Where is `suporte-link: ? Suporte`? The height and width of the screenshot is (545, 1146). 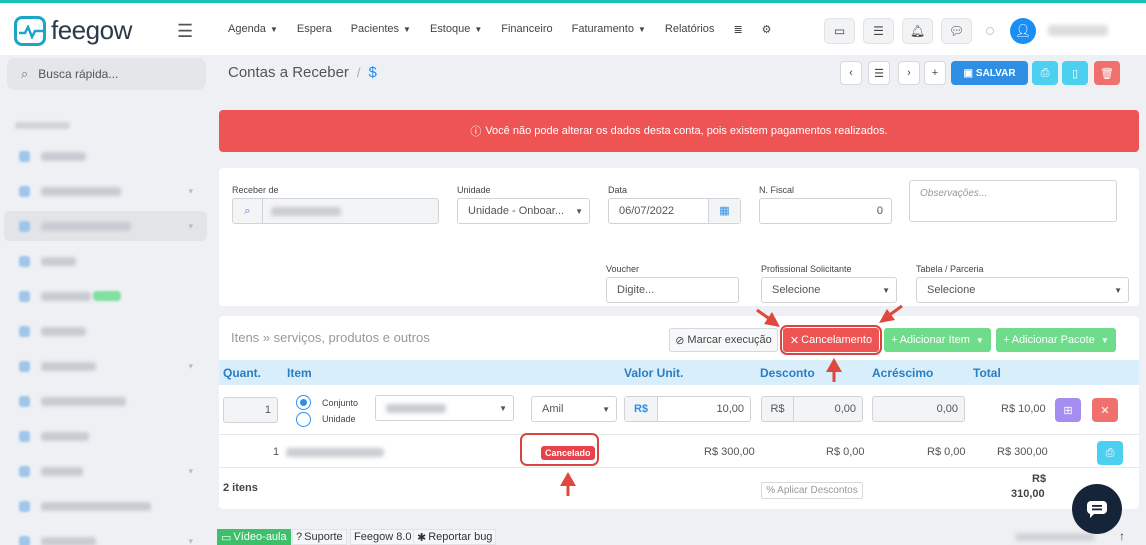 suporte-link: ? Suporte is located at coordinates (319, 537).